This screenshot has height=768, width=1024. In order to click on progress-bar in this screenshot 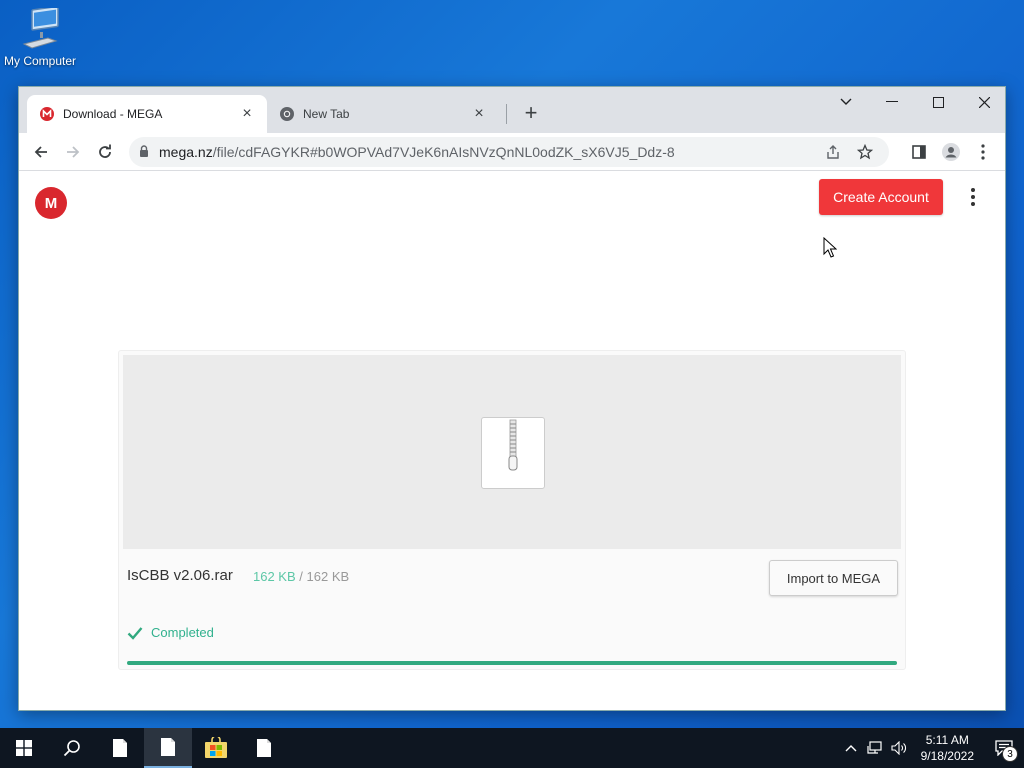, I will do `click(512, 663)`.